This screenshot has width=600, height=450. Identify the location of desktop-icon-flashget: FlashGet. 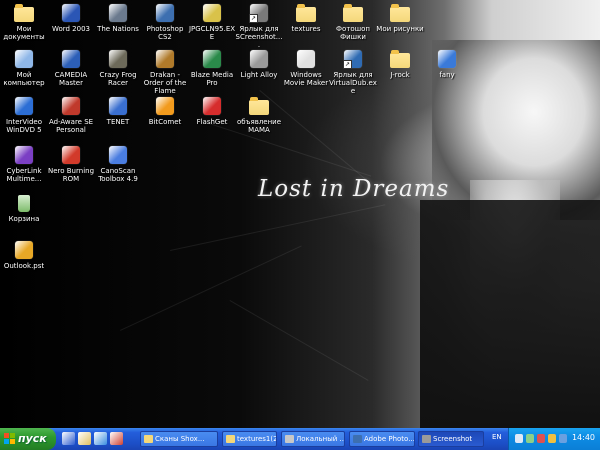
(212, 111).